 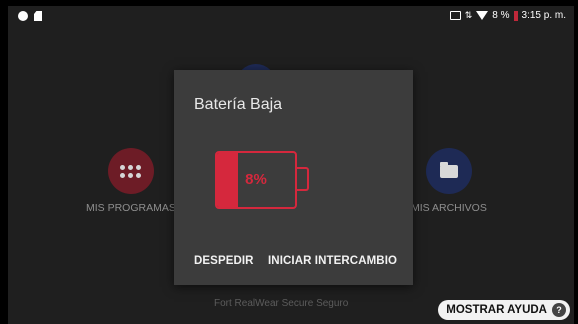 What do you see at coordinates (496, 310) in the screenshot?
I see `show-help-label: MOSTRAR AYUDA` at bounding box center [496, 310].